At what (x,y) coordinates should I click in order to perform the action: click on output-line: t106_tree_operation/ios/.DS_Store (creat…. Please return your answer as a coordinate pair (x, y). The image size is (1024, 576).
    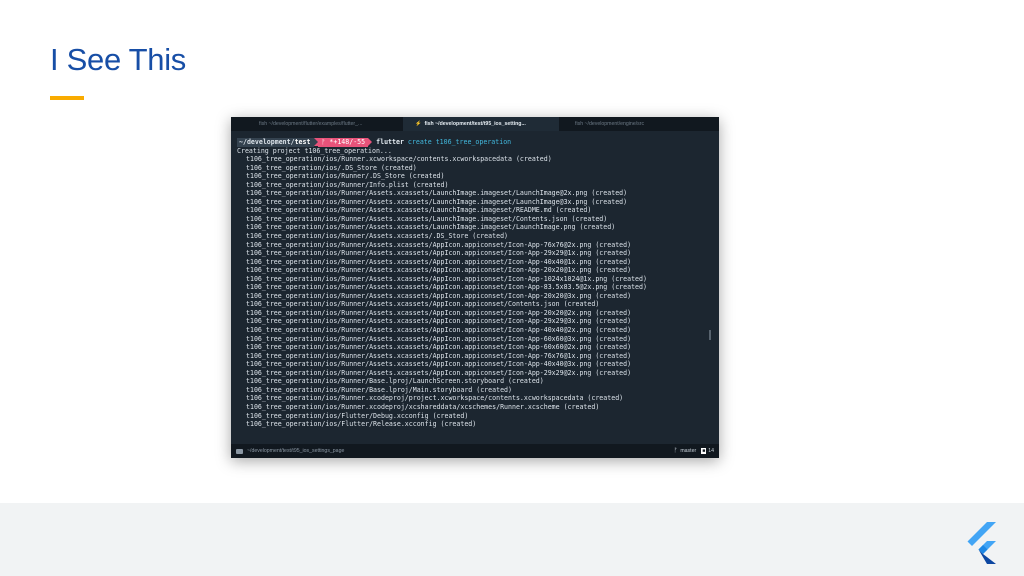
    Looking at the image, I should click on (331, 167).